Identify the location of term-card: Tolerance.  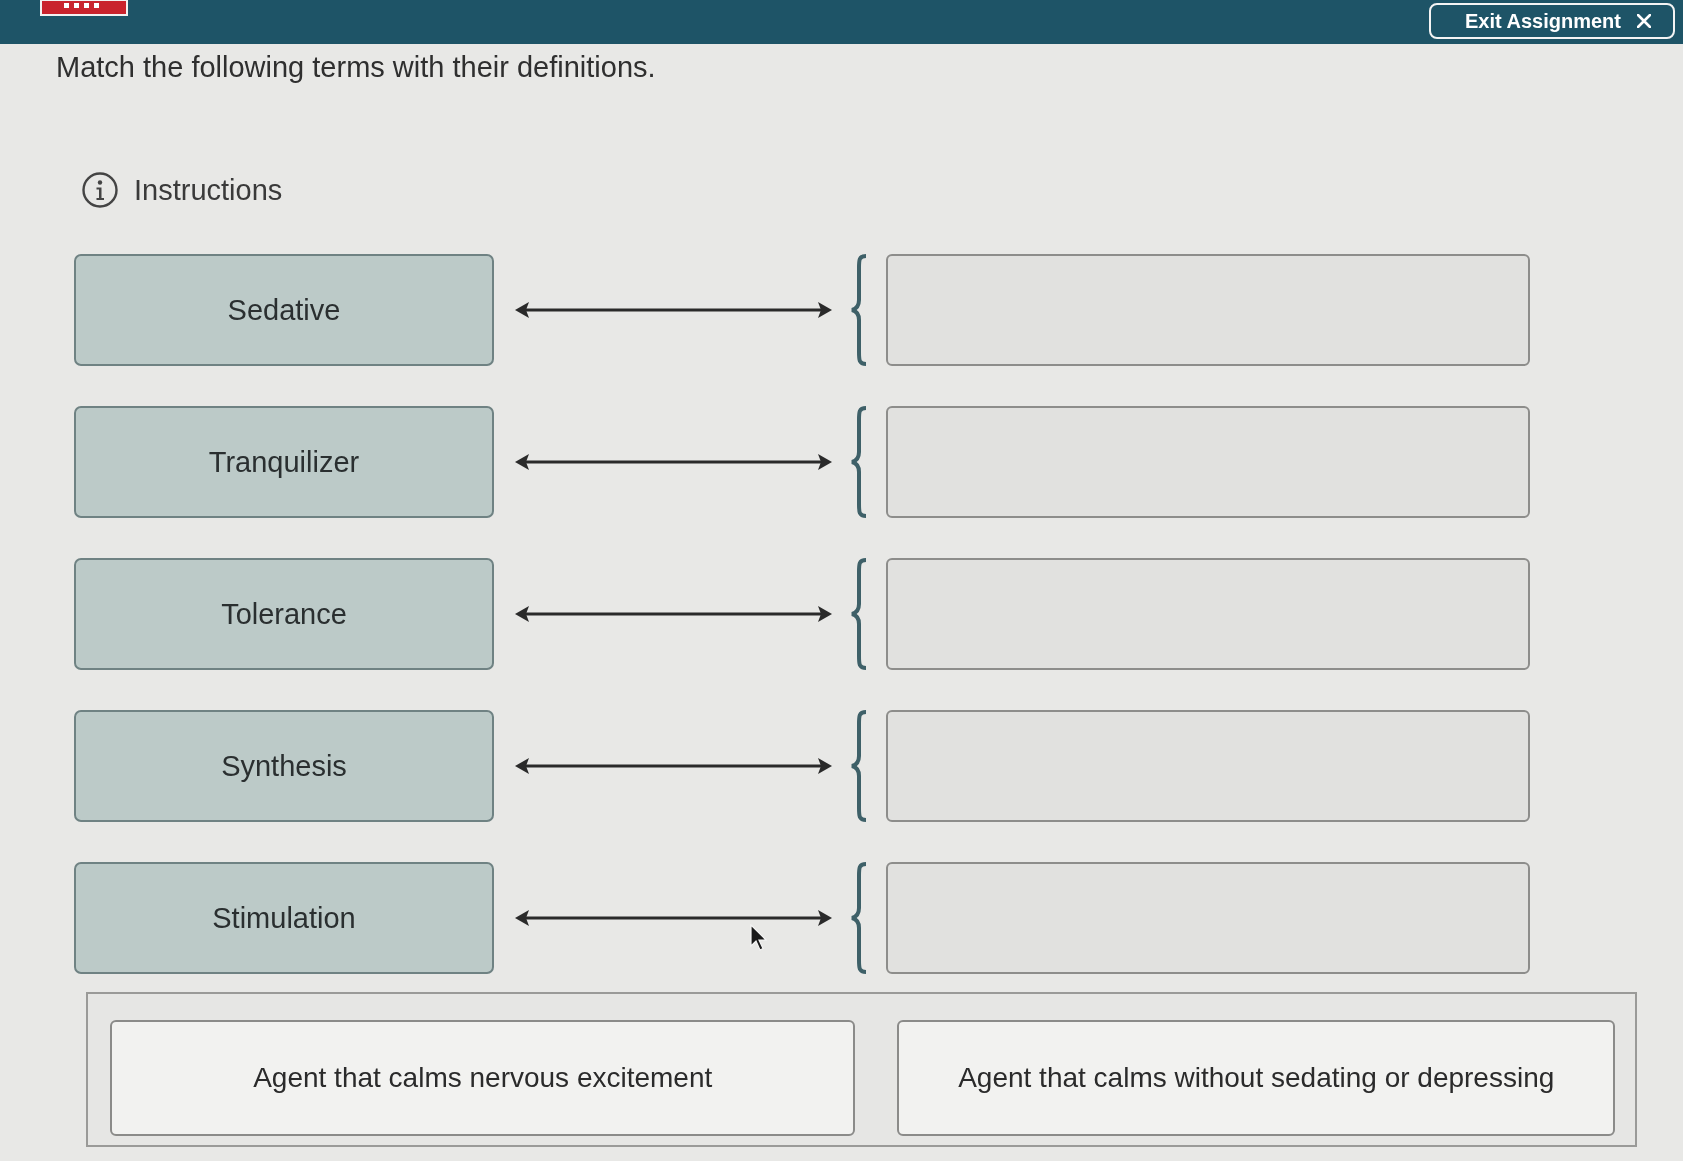
(284, 614).